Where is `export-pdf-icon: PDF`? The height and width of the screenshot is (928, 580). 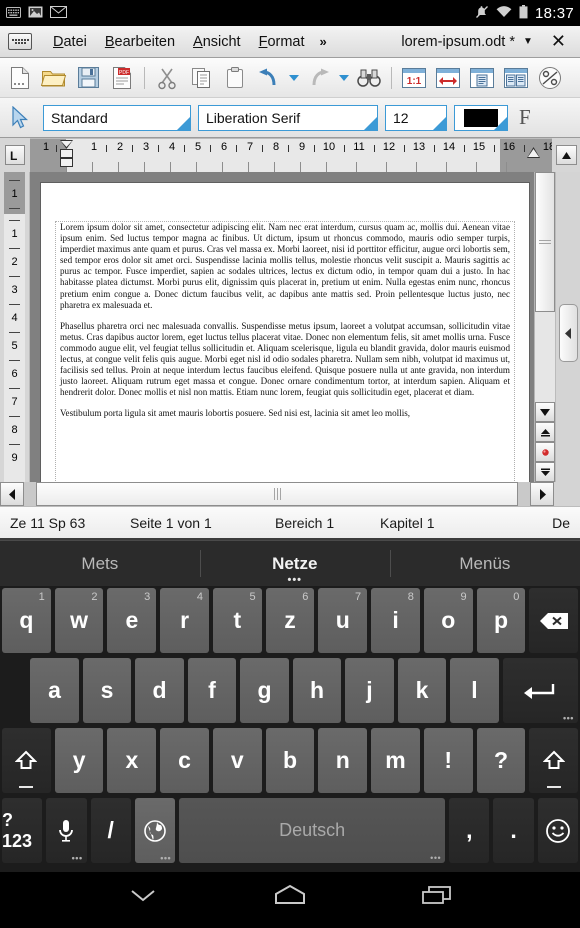
export-pdf-icon: PDF is located at coordinates (122, 78).